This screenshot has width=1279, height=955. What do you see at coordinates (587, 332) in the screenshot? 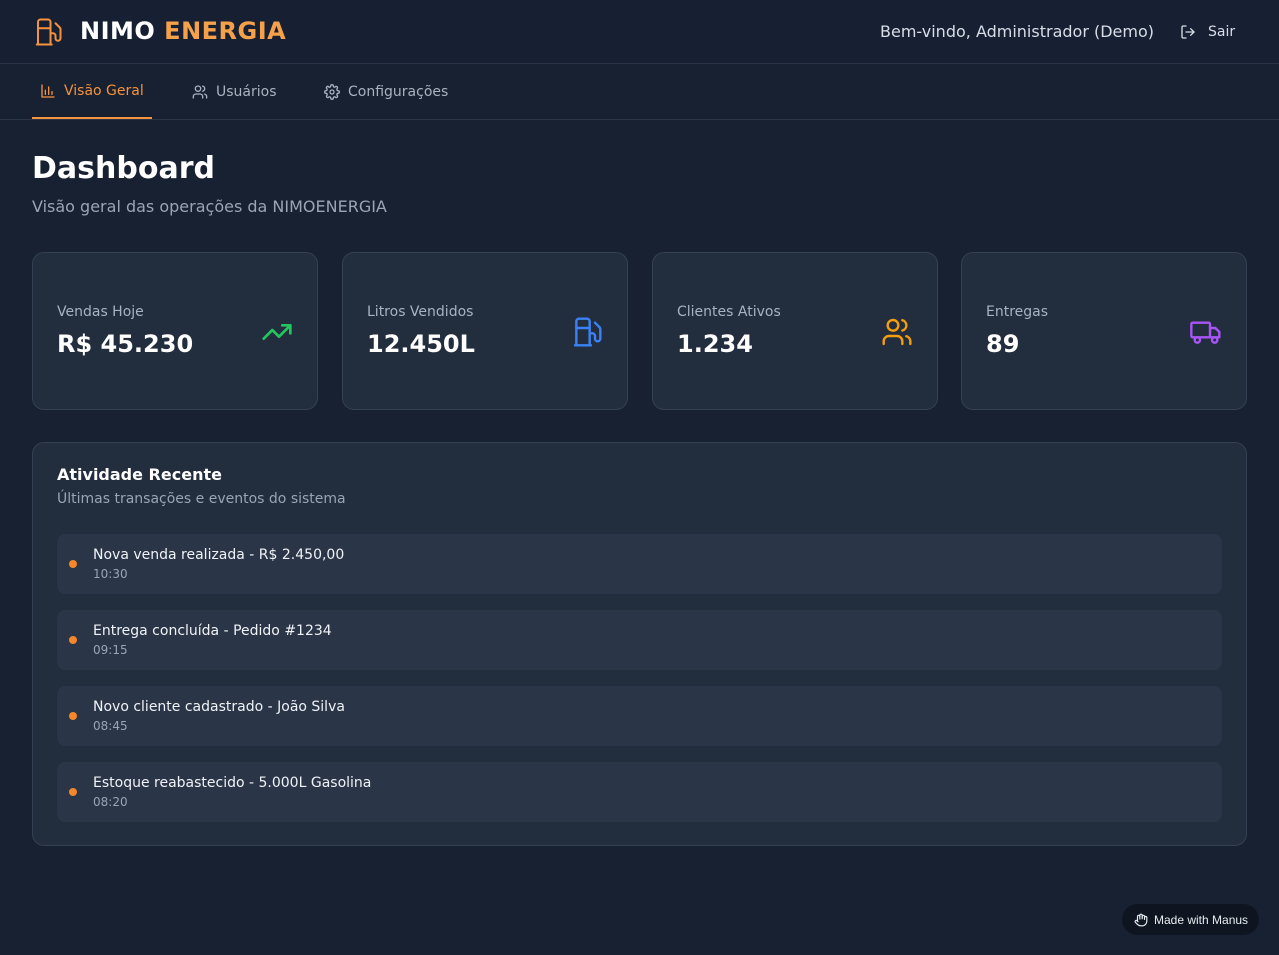
I see `fuel-icon` at bounding box center [587, 332].